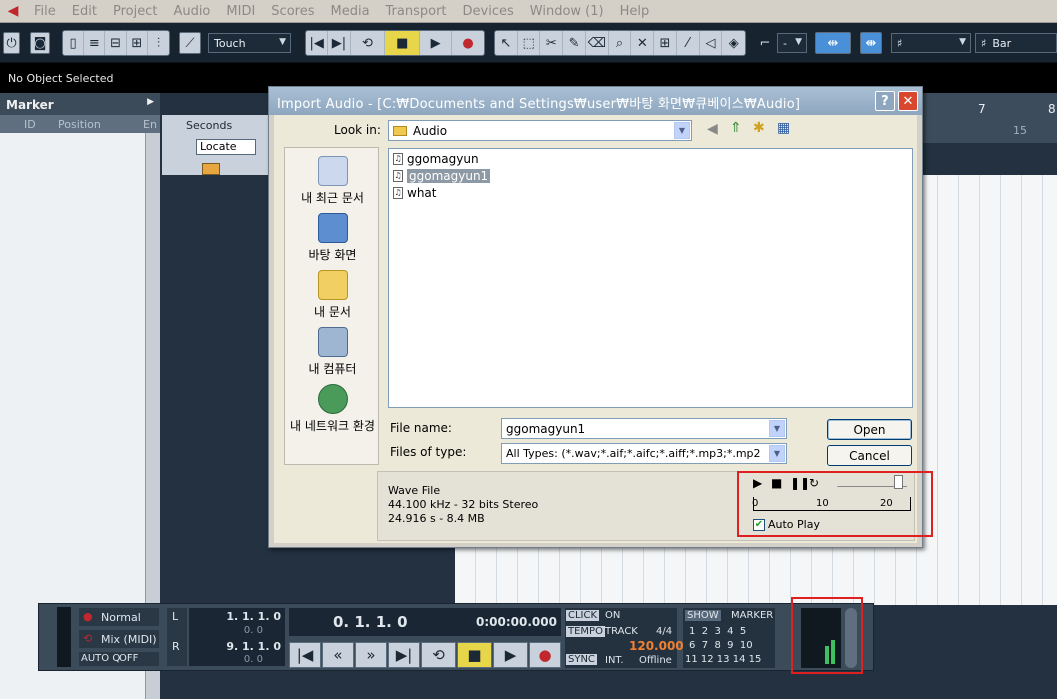 Image resolution: width=1057 pixels, height=699 pixels. What do you see at coordinates (474, 655) in the screenshot?
I see `stop-button: ■` at bounding box center [474, 655].